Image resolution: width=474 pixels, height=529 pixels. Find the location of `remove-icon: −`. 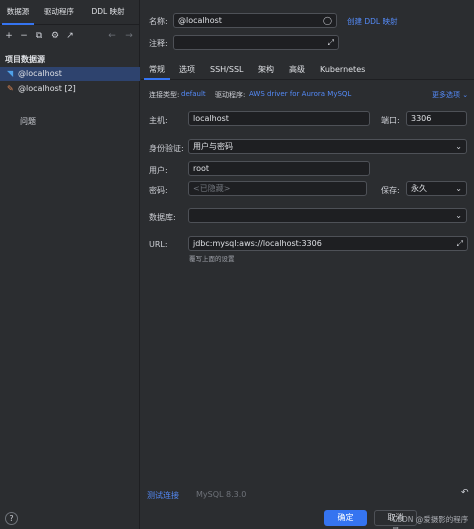

remove-icon: − is located at coordinates (24, 36).